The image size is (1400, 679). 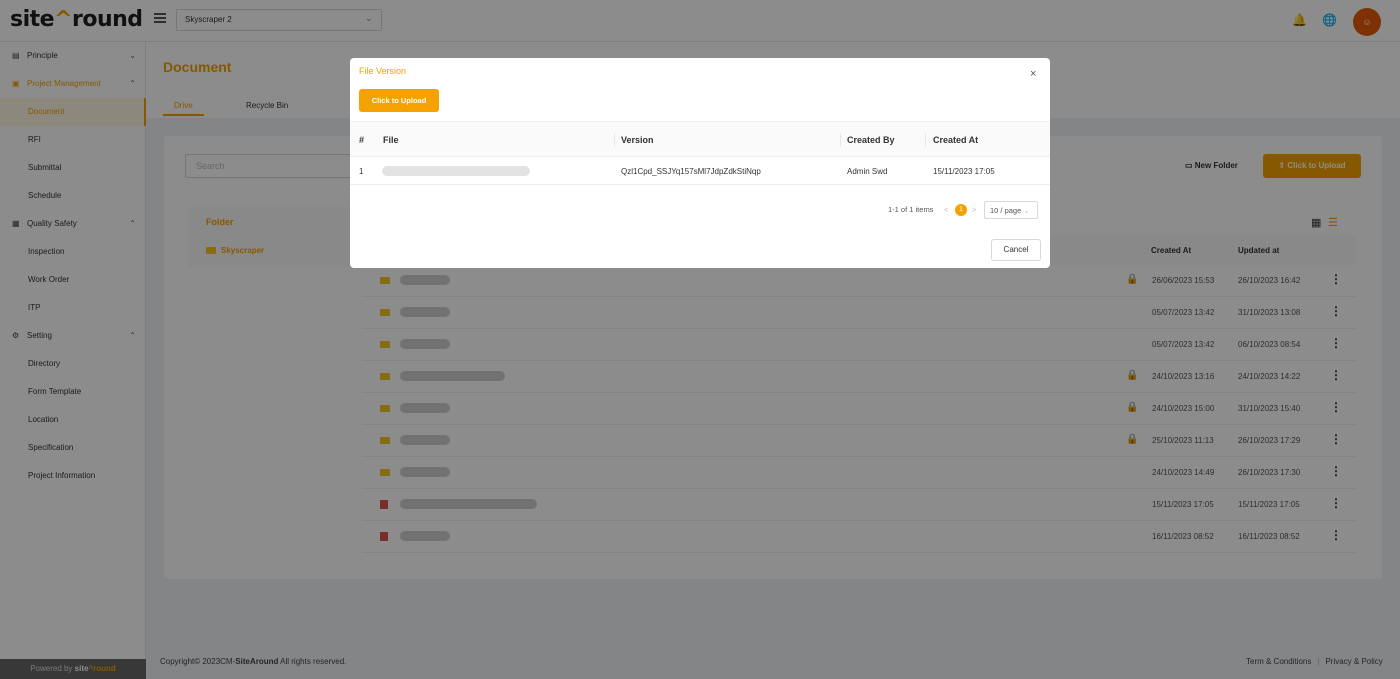 What do you see at coordinates (964, 171) in the screenshot?
I see `version-row-created-at: 15/11/2023 17:05` at bounding box center [964, 171].